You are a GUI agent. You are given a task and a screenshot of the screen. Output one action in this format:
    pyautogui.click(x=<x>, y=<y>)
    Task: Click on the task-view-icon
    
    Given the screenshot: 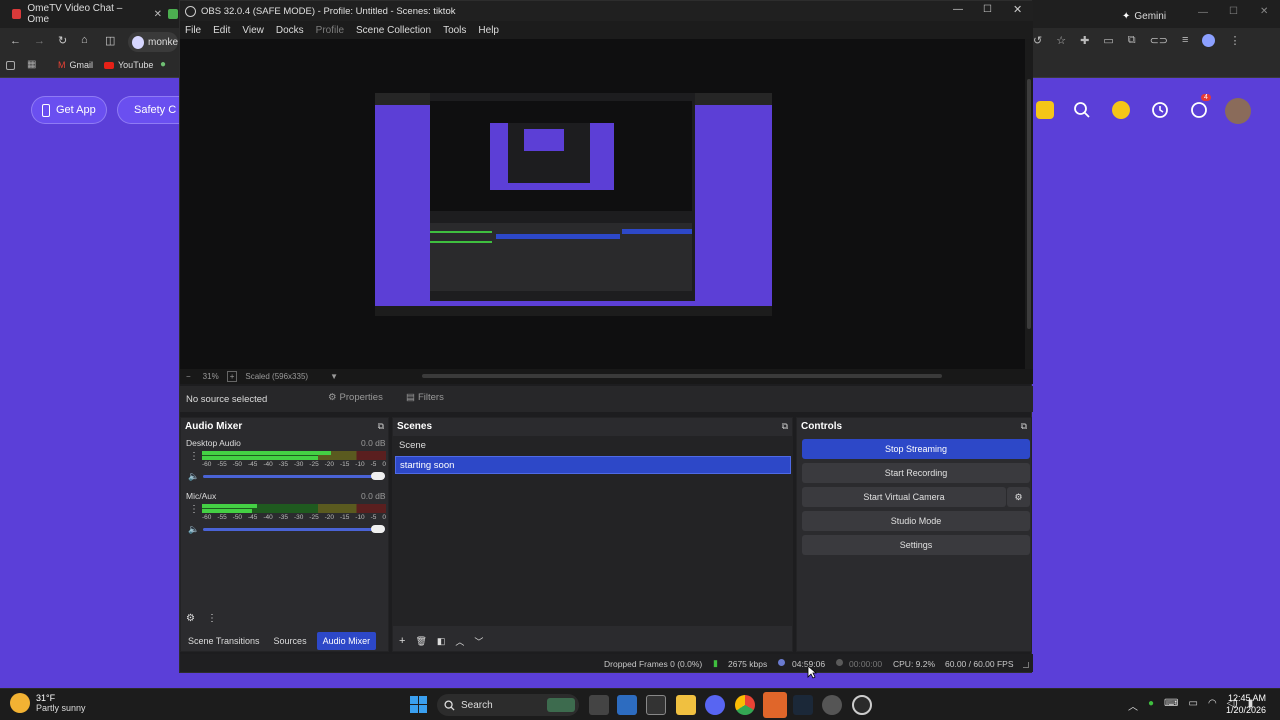 What is the action you would take?
    pyautogui.click(x=599, y=705)
    